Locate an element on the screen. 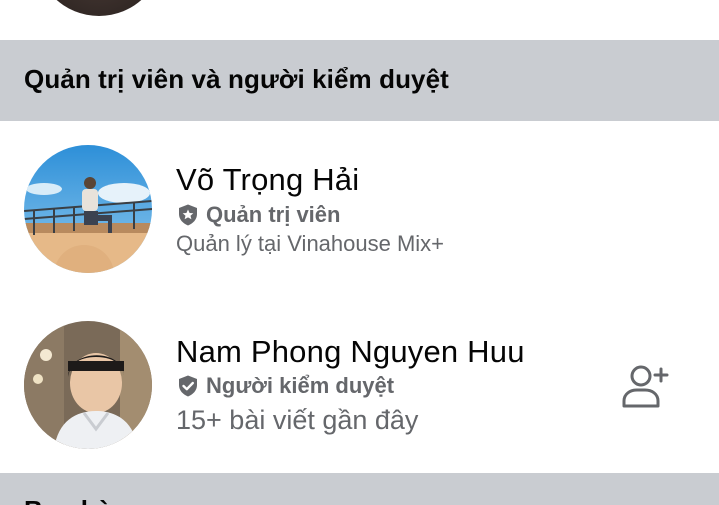  section-title: Bạn bè is located at coordinates (67, 500).